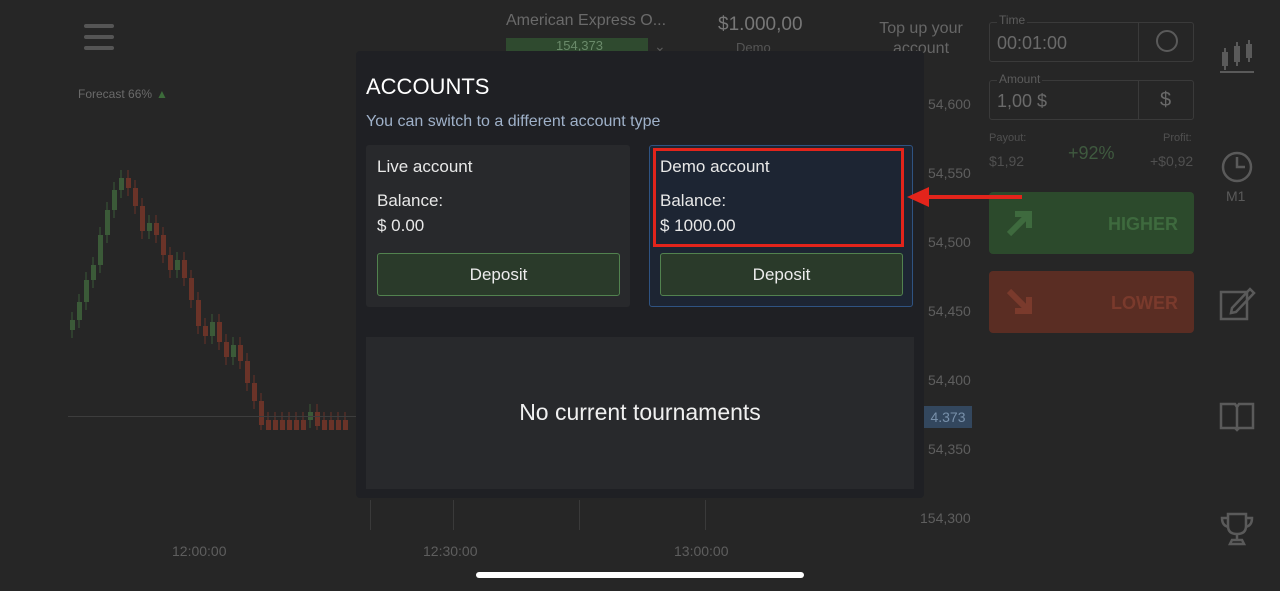  What do you see at coordinates (640, 412) in the screenshot?
I see `no-tournaments-message: No current tournaments` at bounding box center [640, 412].